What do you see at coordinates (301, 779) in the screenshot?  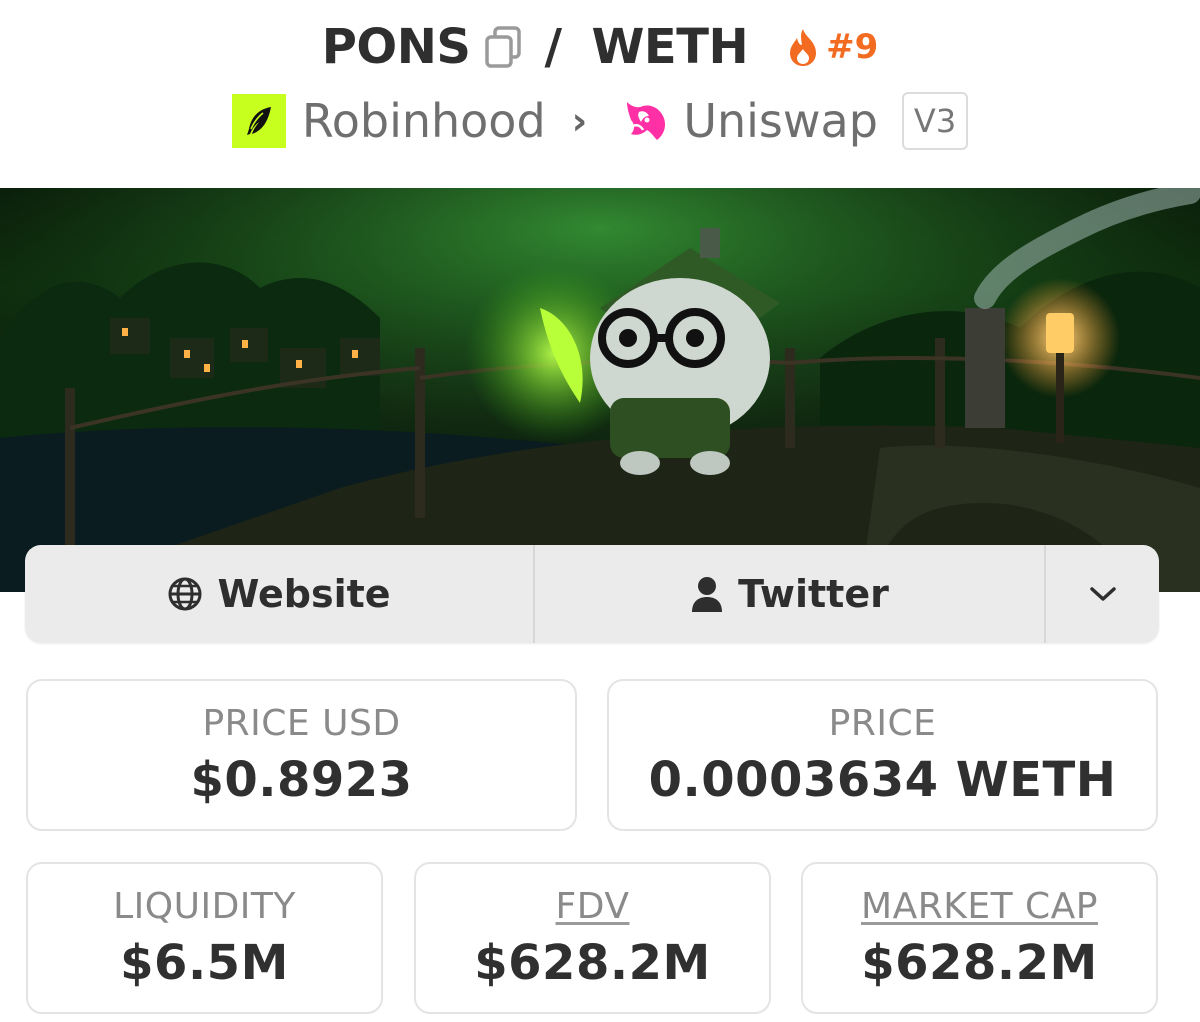 I see `price-usd-value: $0.8923` at bounding box center [301, 779].